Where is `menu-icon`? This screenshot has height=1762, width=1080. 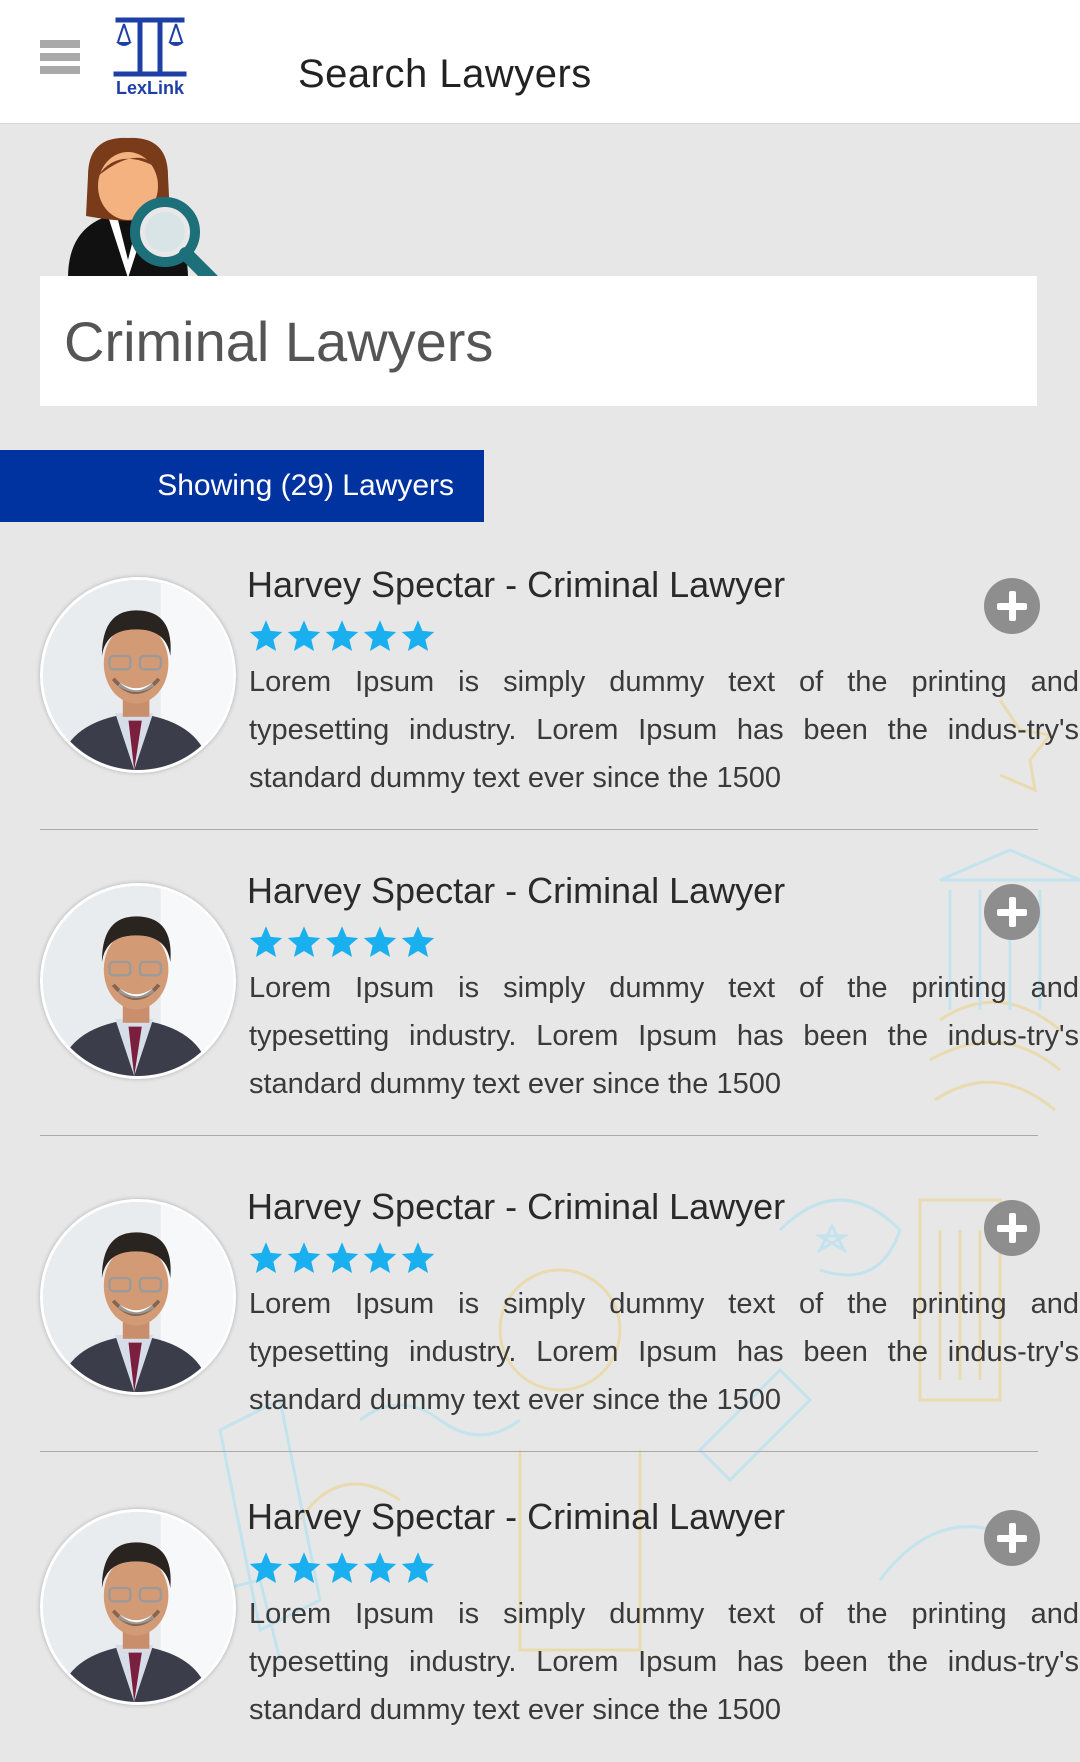
menu-icon is located at coordinates (60, 60).